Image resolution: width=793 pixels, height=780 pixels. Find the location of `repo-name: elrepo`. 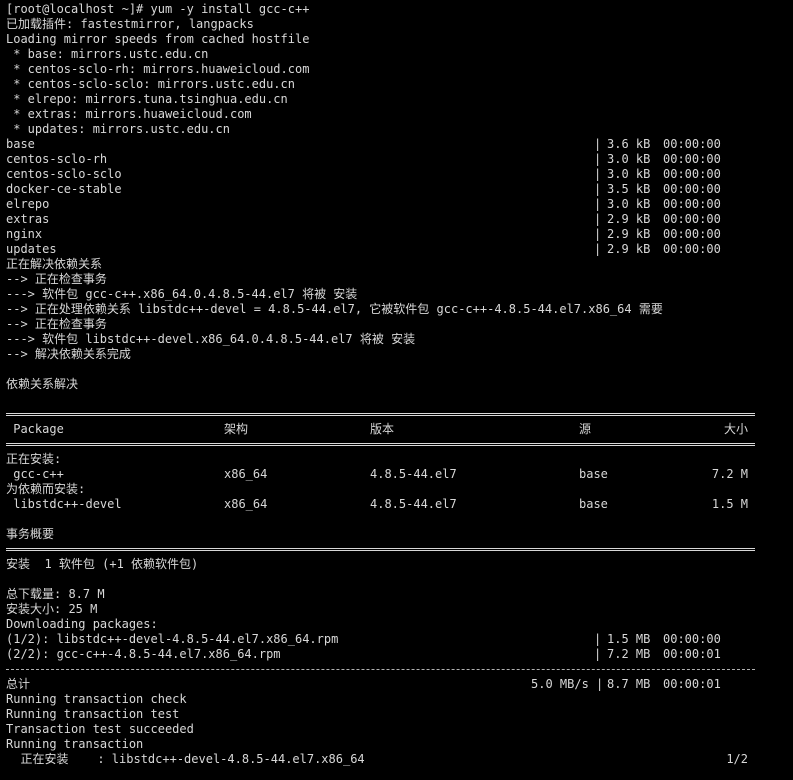

repo-name: elrepo is located at coordinates (28, 204).